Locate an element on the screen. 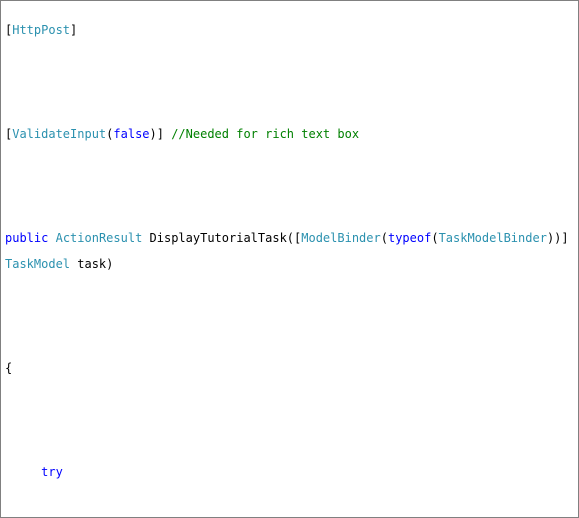  code-token-type: ActionResult is located at coordinates (99, 238).